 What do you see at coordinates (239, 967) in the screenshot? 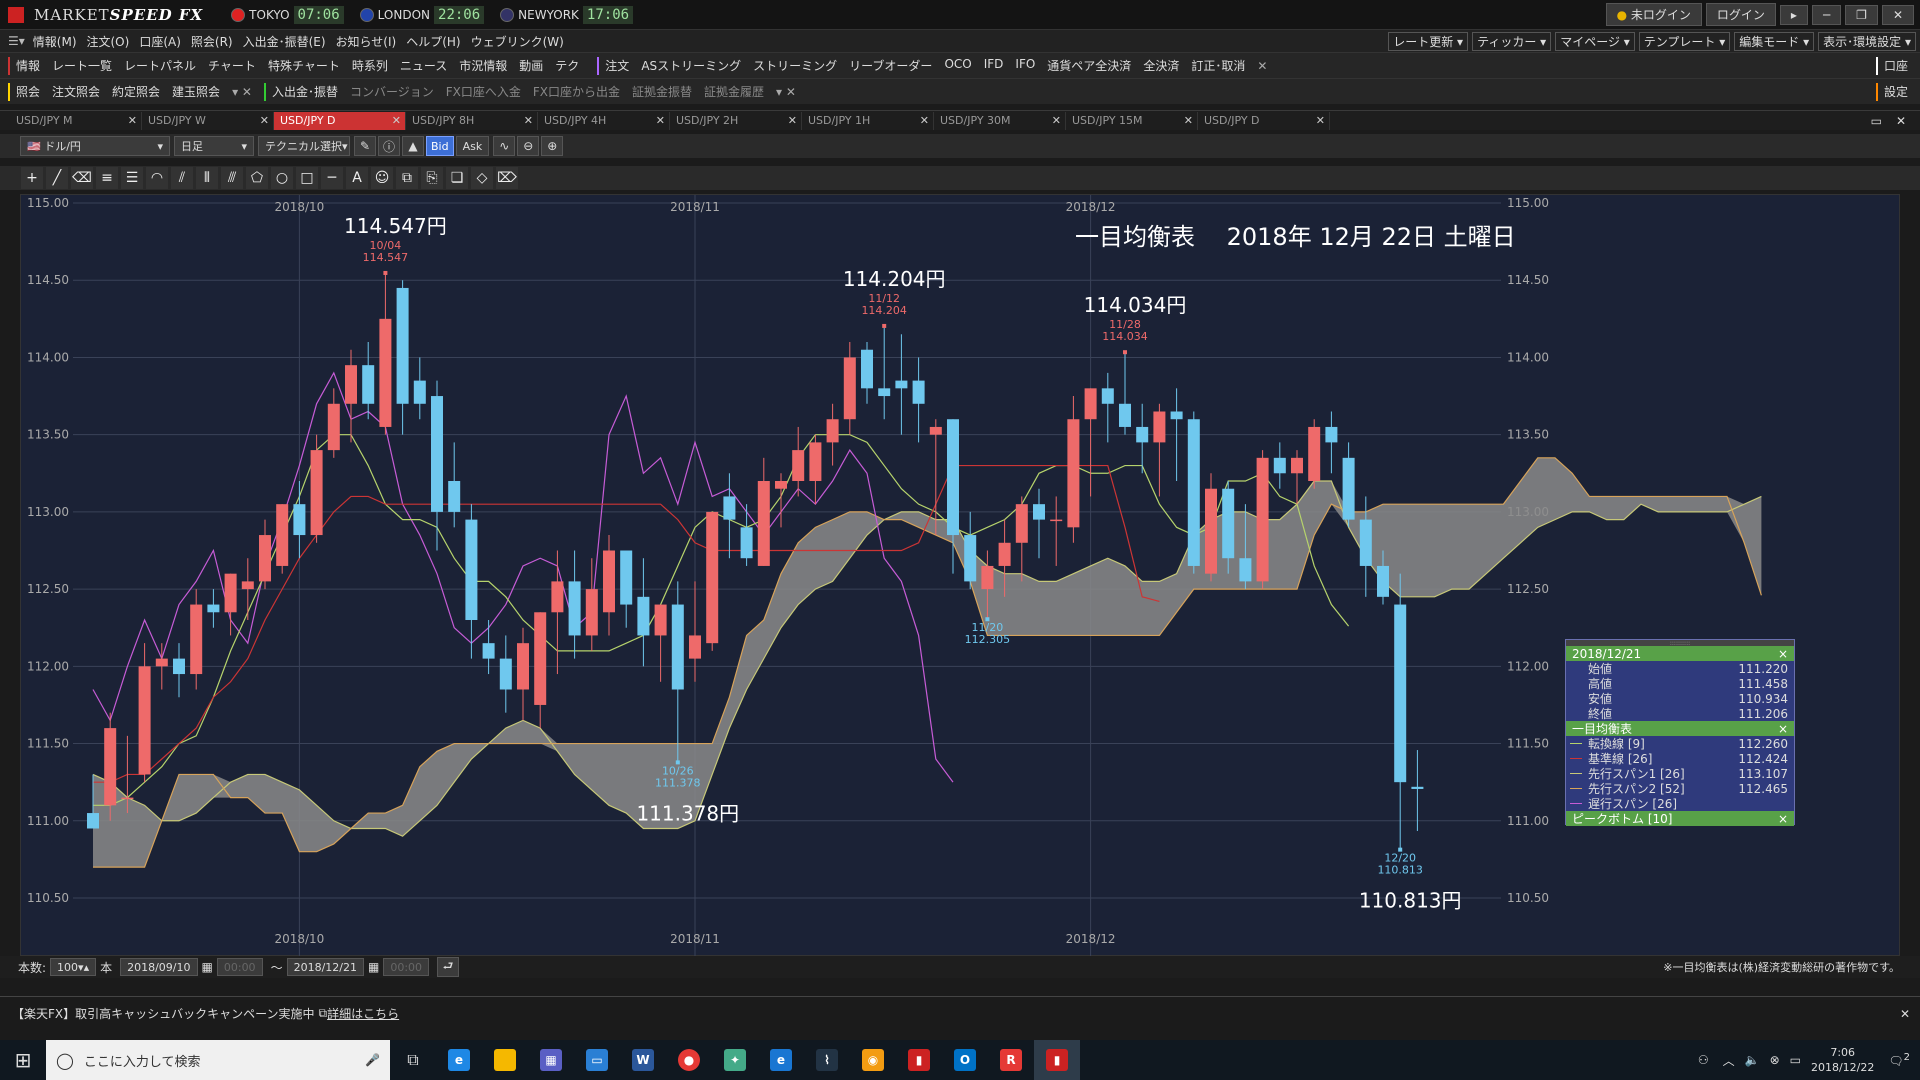
I see `from-time-field: 00:00` at bounding box center [239, 967].